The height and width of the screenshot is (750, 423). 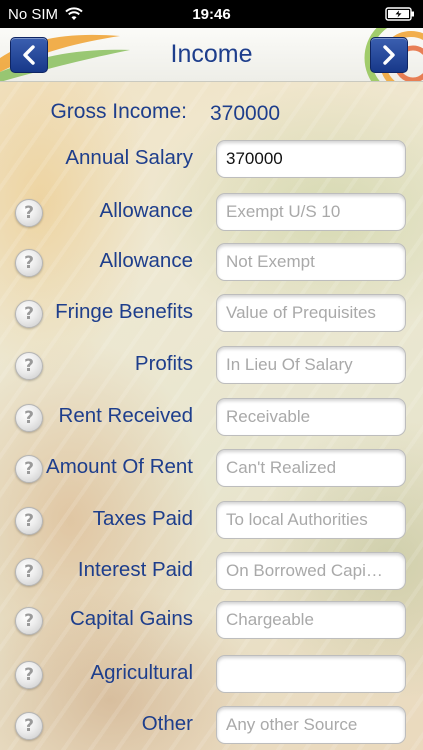 I want to click on forward-button, so click(x=389, y=55).